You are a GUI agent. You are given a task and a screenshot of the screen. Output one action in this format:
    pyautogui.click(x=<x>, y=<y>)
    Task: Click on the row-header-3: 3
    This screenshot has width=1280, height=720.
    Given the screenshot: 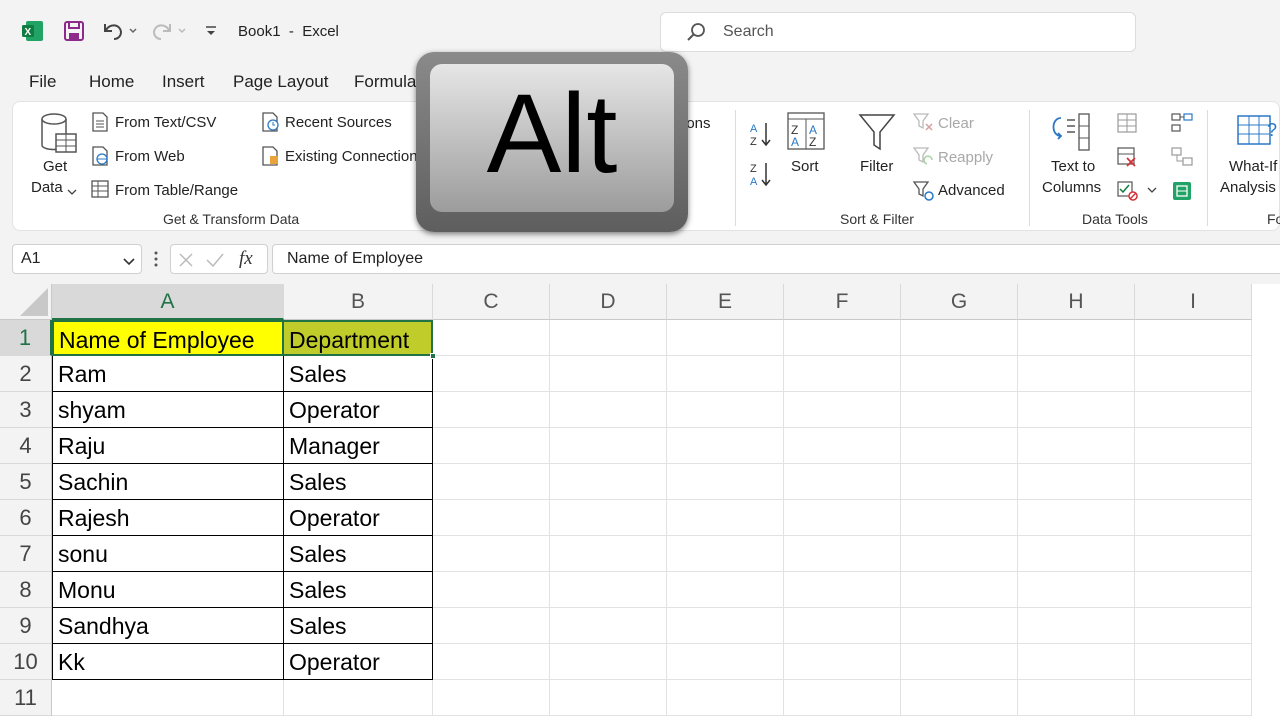 What is the action you would take?
    pyautogui.click(x=26, y=410)
    